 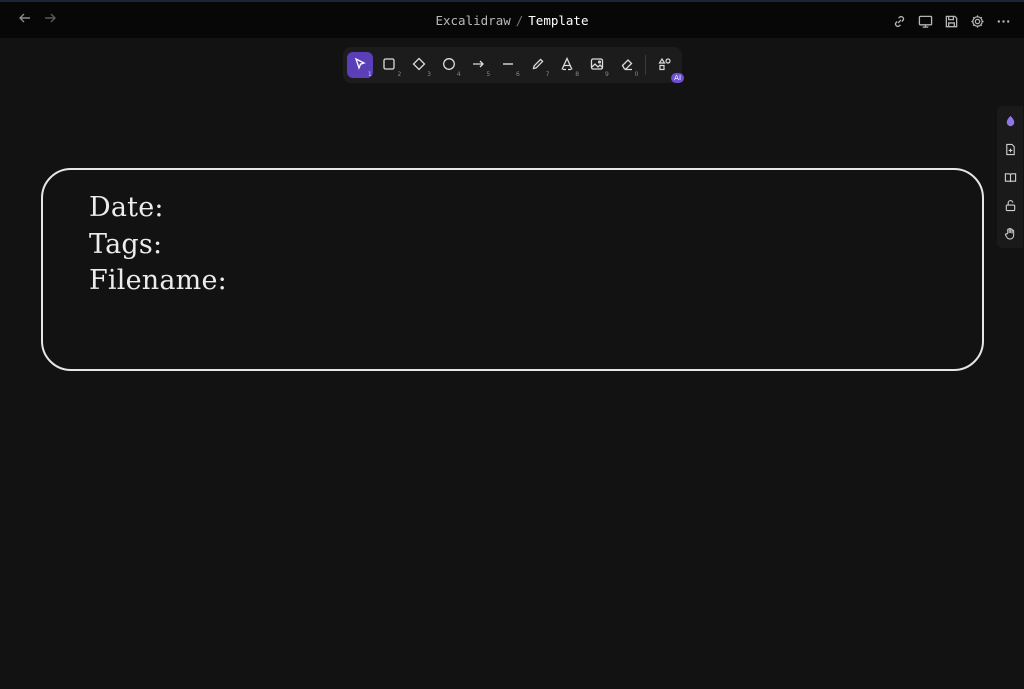 What do you see at coordinates (547, 74) in the screenshot?
I see `tool-key: 7` at bounding box center [547, 74].